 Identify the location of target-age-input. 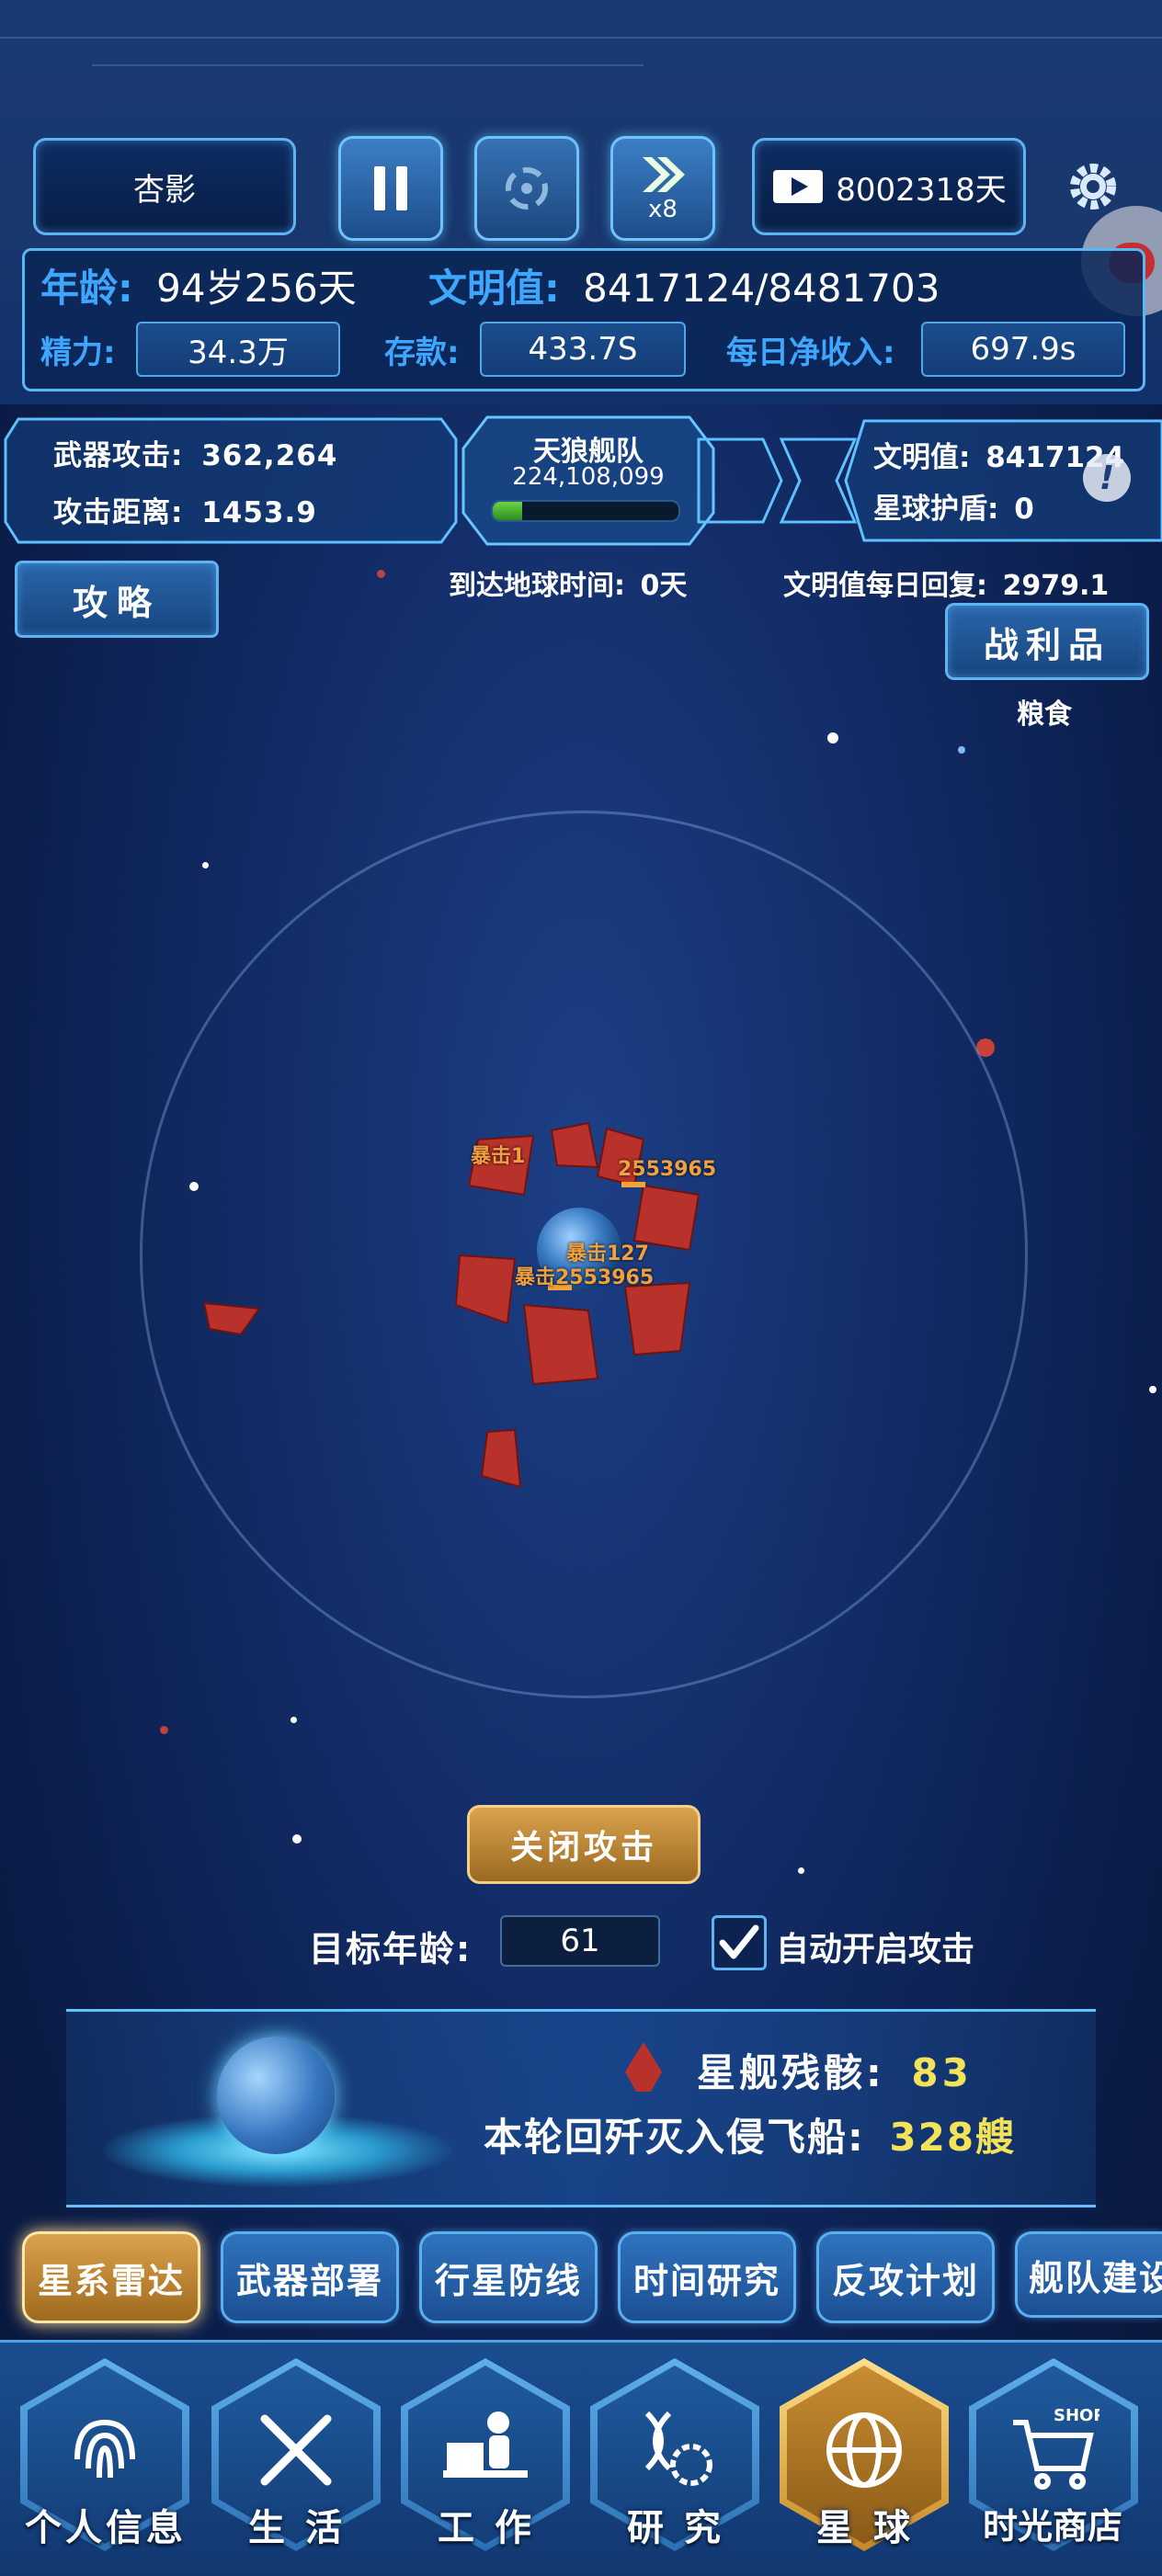
(580, 1941).